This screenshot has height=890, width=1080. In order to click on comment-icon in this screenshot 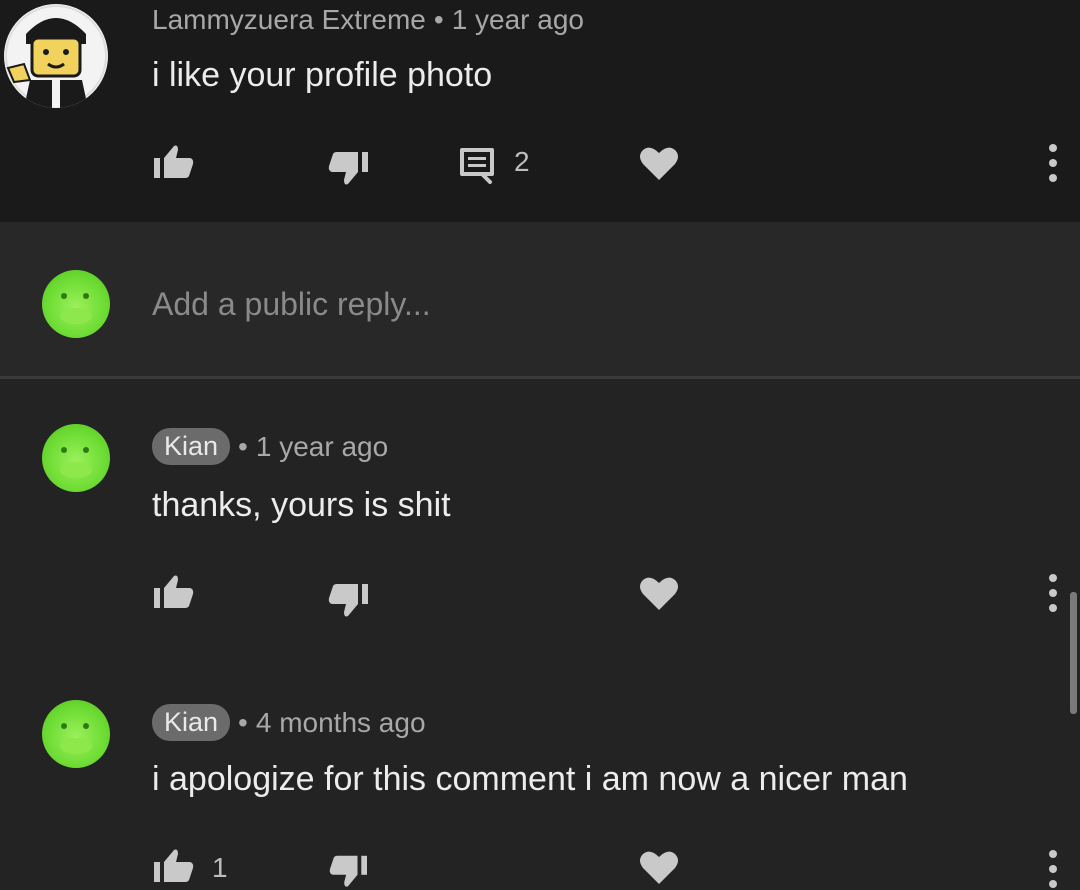, I will do `click(478, 165)`.